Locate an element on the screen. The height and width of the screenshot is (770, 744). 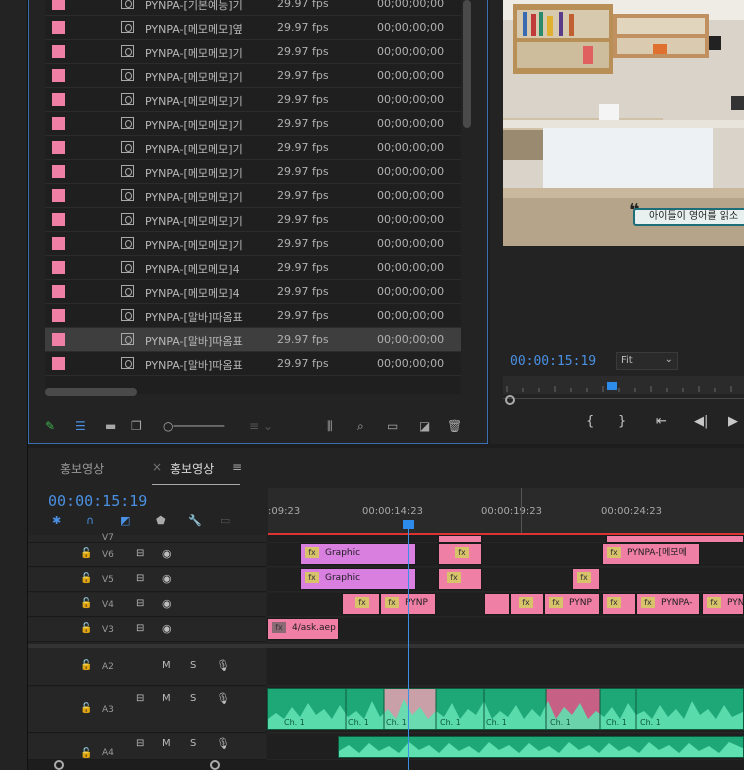
project-item-row: PYNPA-[기본예능]기 29.97 fps 00;00;00;00 is located at coordinates (253, 8).